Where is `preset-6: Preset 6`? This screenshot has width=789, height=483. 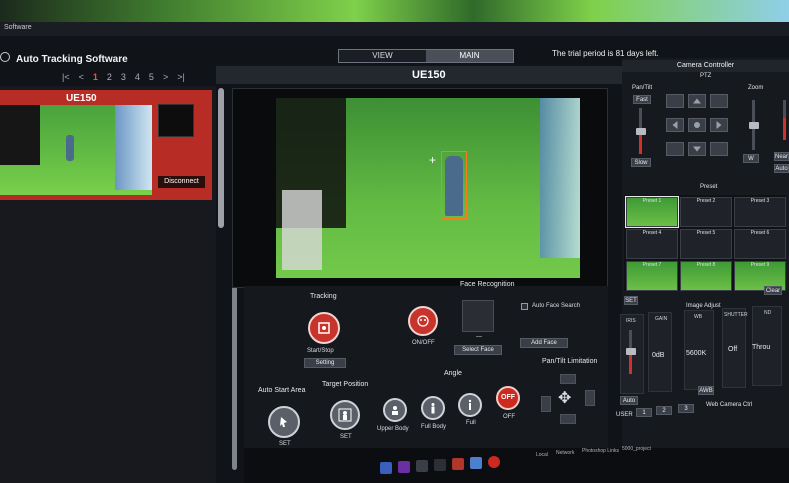
preset-6: Preset 6 is located at coordinates (760, 244).